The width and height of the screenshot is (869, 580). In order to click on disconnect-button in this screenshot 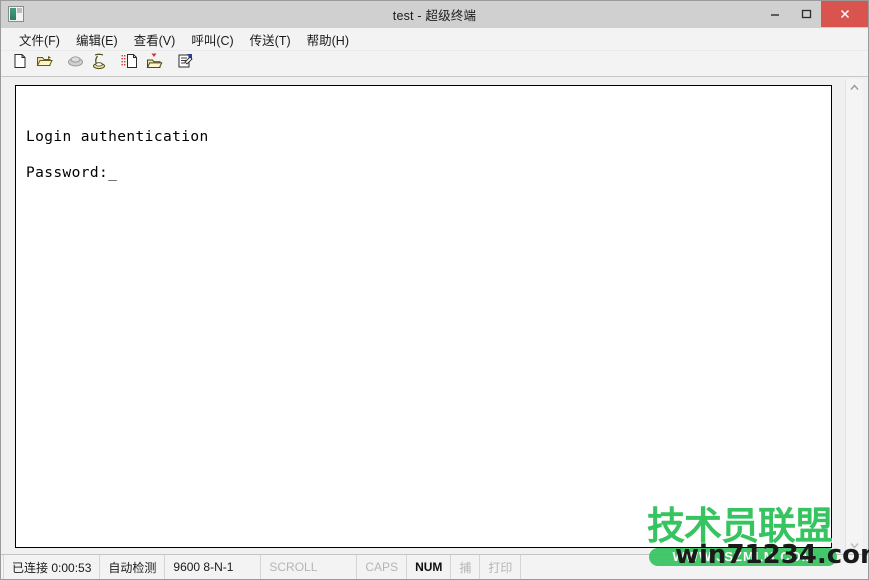, I will do `click(75, 63)`.